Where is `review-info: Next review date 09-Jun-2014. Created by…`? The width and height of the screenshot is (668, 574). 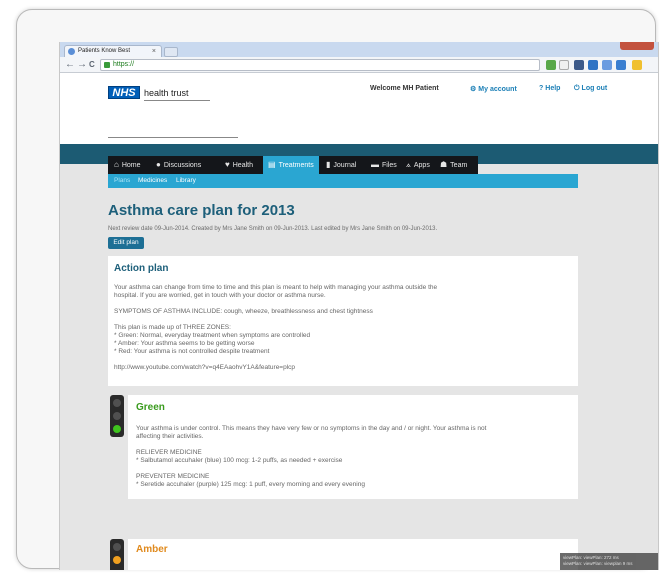 review-info: Next review date 09-Jun-2014. Created by… is located at coordinates (273, 229).